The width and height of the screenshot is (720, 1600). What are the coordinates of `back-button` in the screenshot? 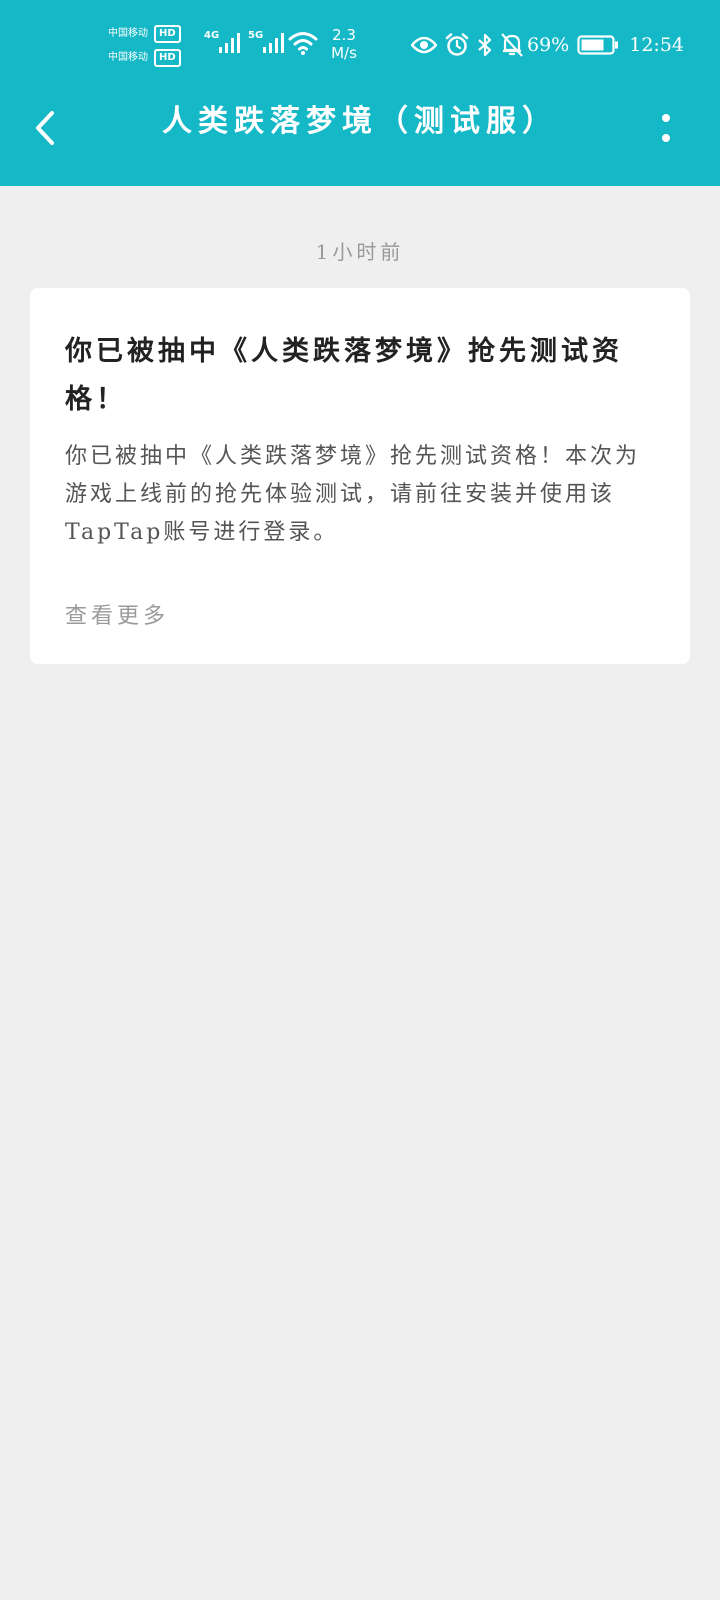 It's located at (45, 128).